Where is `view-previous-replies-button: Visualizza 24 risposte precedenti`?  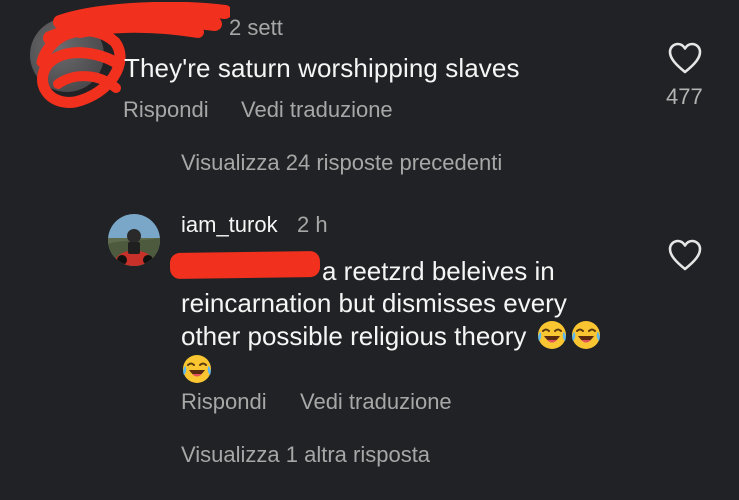 view-previous-replies-button: Visualizza 24 risposte precedenti is located at coordinates (341, 163).